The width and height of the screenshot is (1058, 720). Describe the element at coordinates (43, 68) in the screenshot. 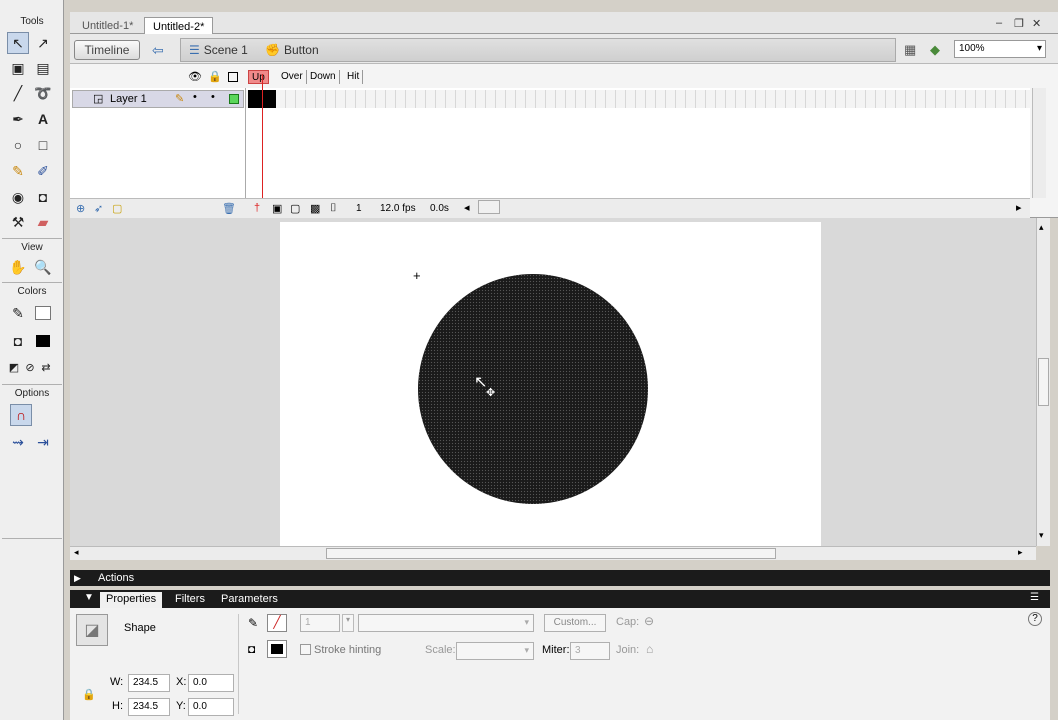

I see `gradient-transform-tool-icon: ▤` at that location.